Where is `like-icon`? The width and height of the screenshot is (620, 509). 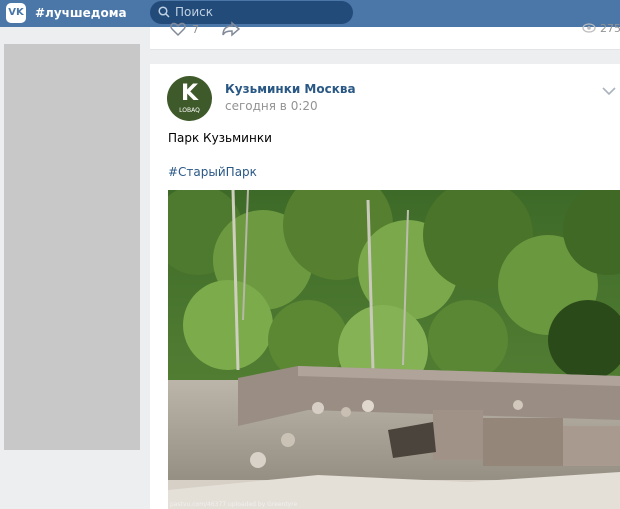
like-icon is located at coordinates (178, 29).